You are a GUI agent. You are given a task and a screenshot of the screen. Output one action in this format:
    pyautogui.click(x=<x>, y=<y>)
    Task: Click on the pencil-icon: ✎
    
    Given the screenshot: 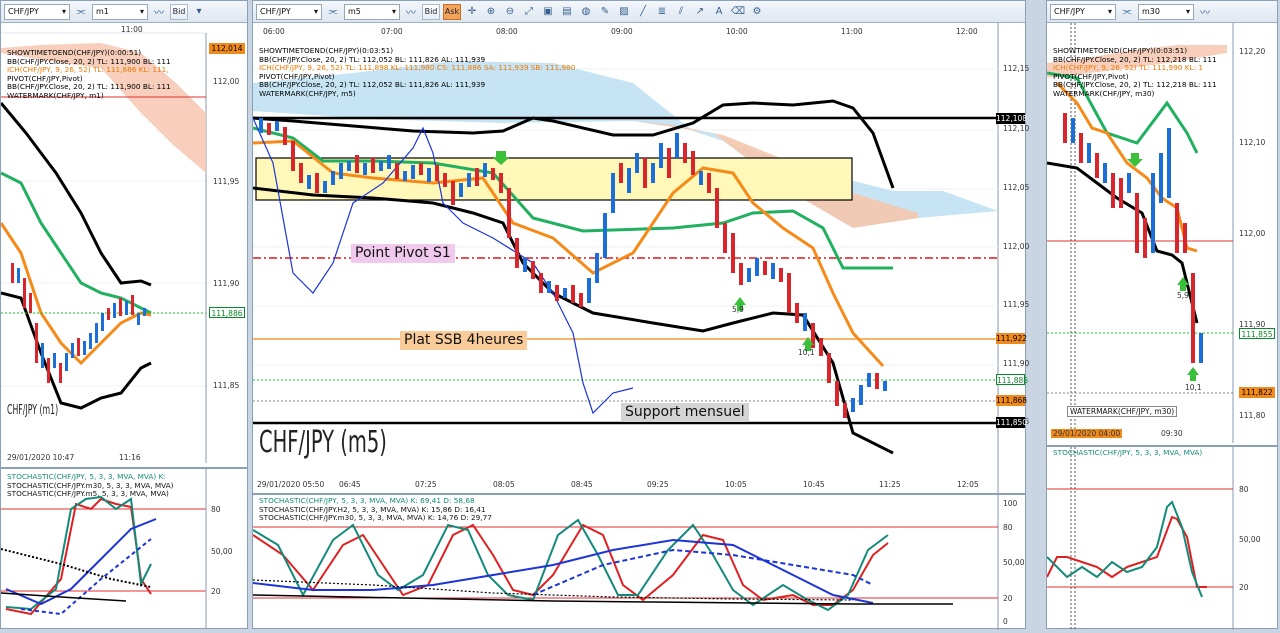 What is the action you would take?
    pyautogui.click(x=605, y=12)
    